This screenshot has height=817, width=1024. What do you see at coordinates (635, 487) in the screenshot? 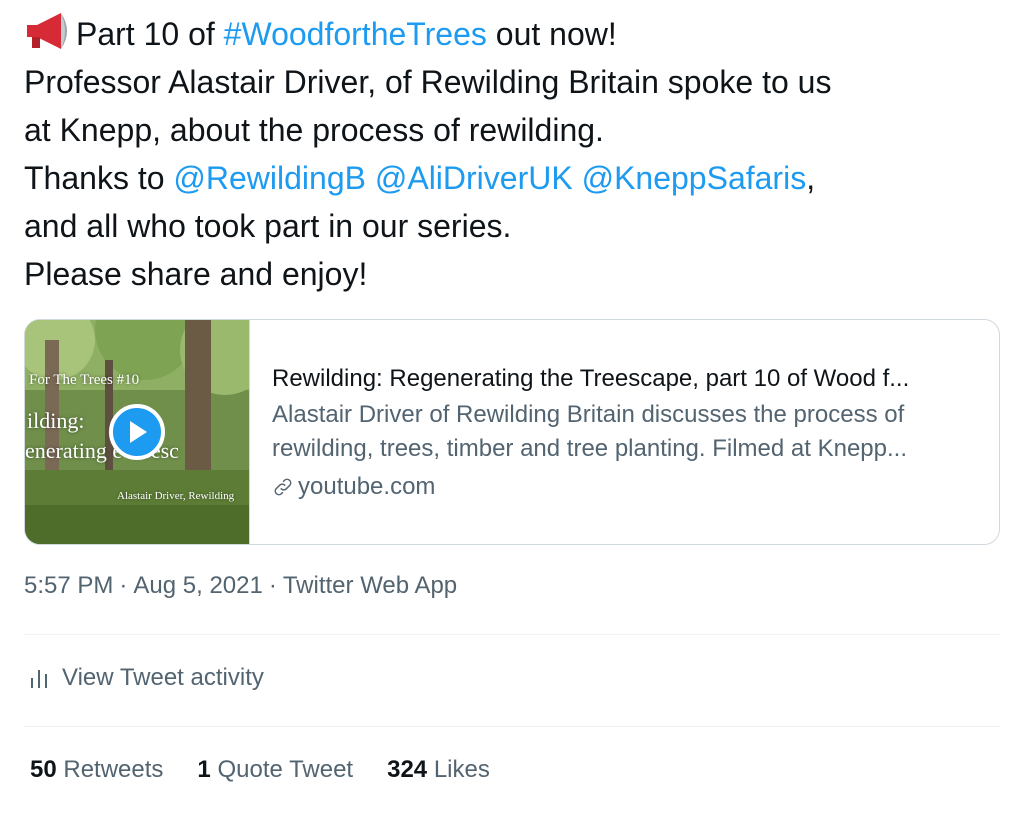
I see `card-domain: youtube.com` at bounding box center [635, 487].